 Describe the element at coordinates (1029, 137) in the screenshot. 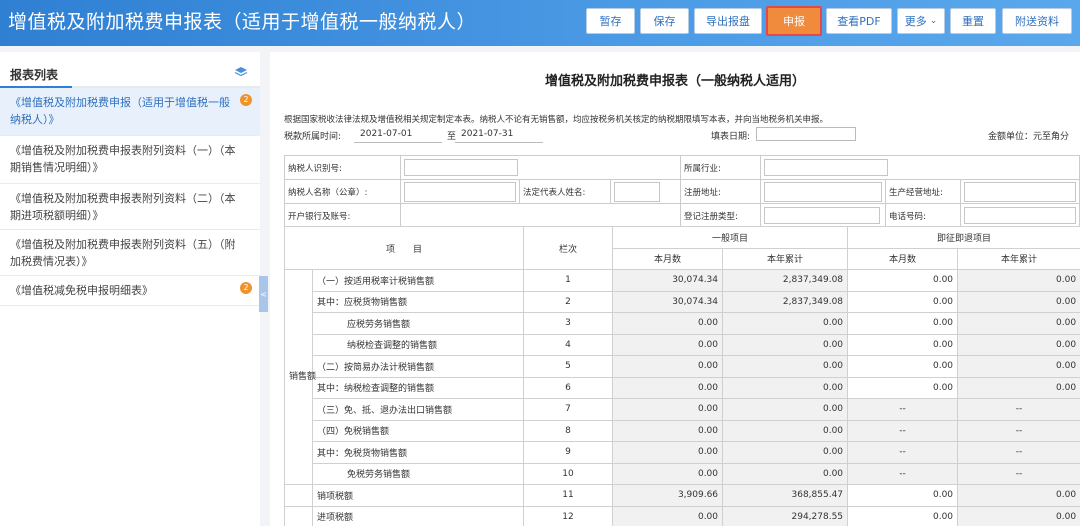

I see `unit-label: 金额单位：元至角分` at that location.